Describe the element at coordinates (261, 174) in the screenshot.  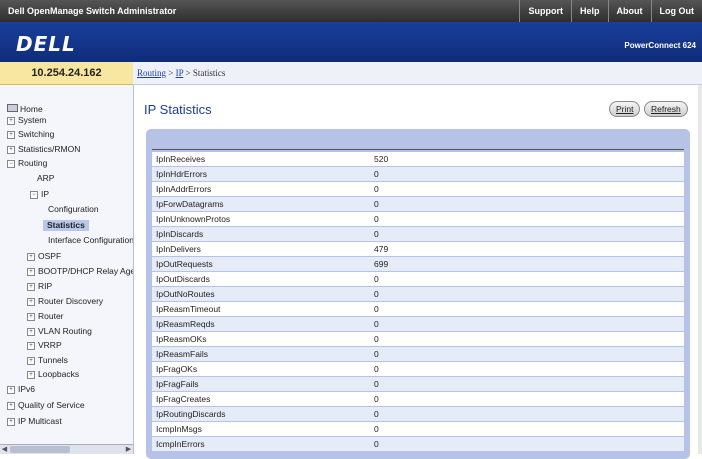
I see `statistic-name: IpInHdrErrors` at that location.